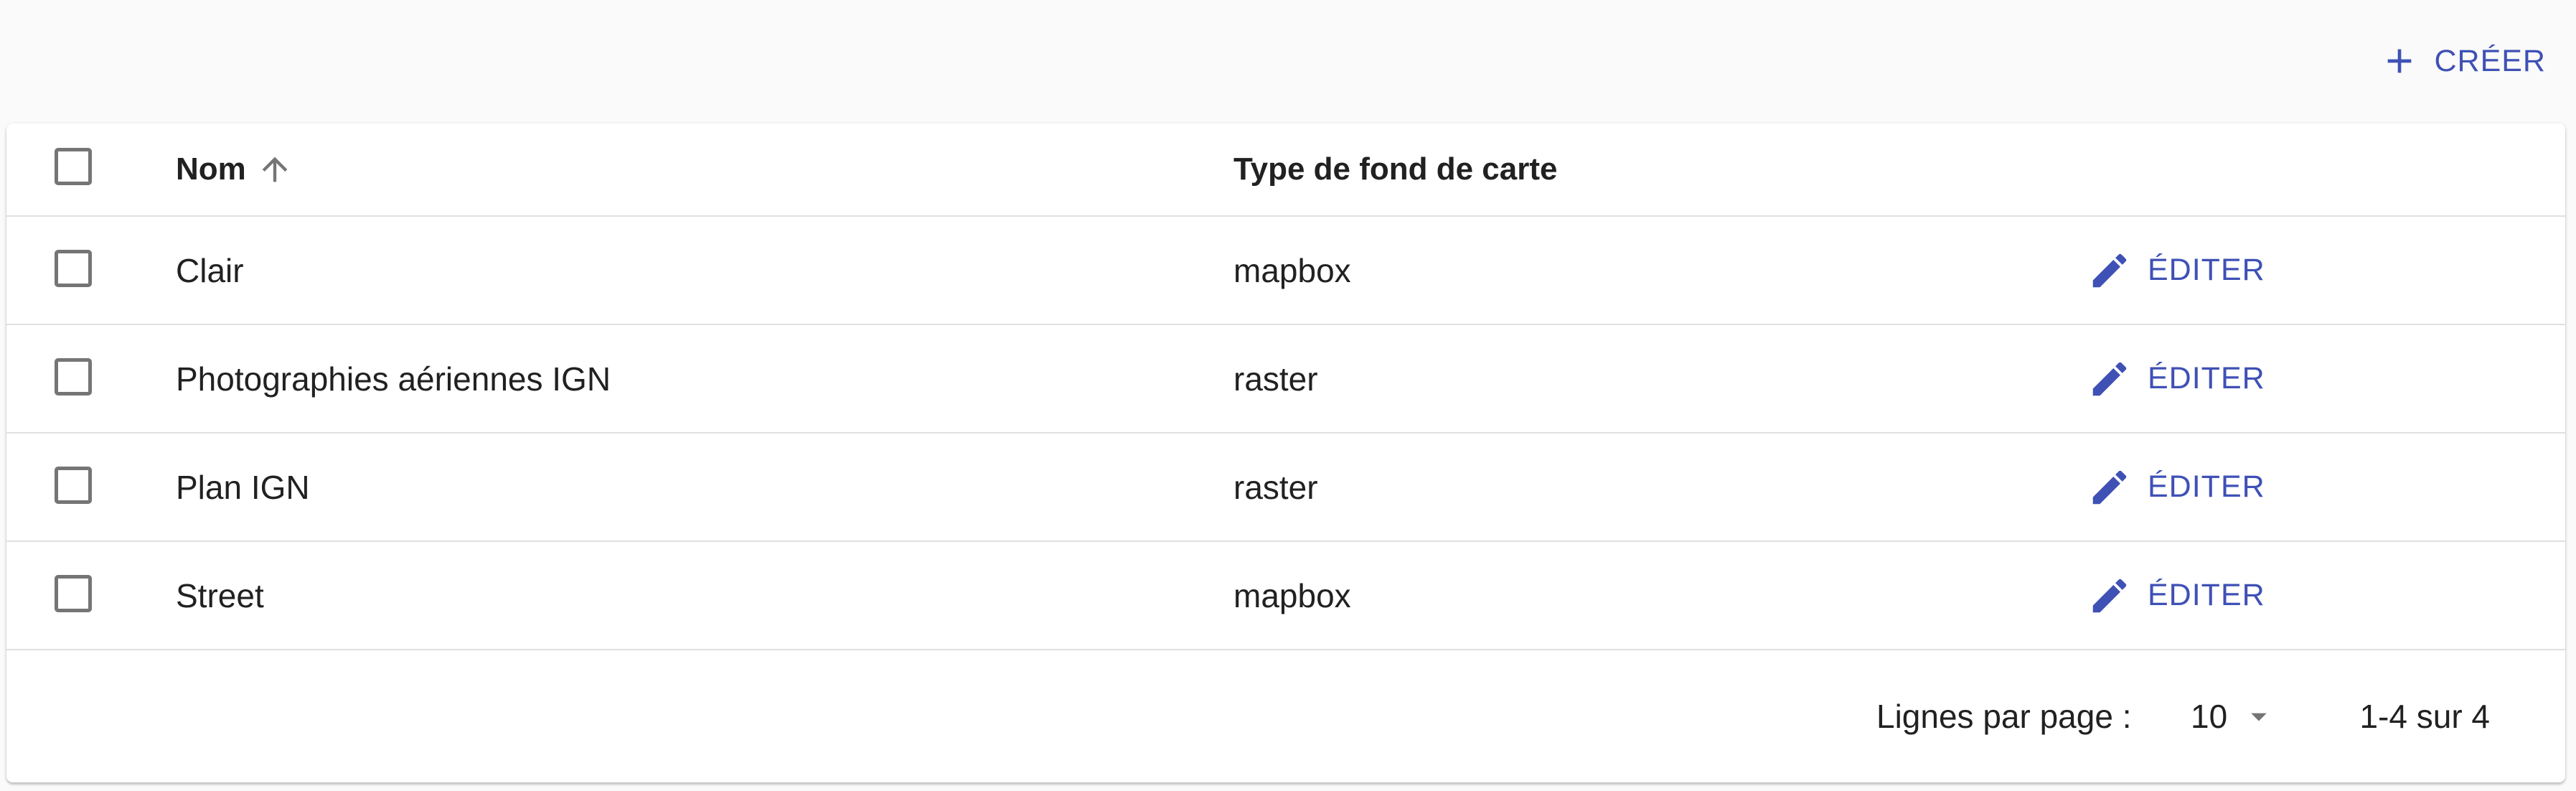 The image size is (2576, 791). What do you see at coordinates (73, 166) in the screenshot?
I see `select-all-checkbox` at bounding box center [73, 166].